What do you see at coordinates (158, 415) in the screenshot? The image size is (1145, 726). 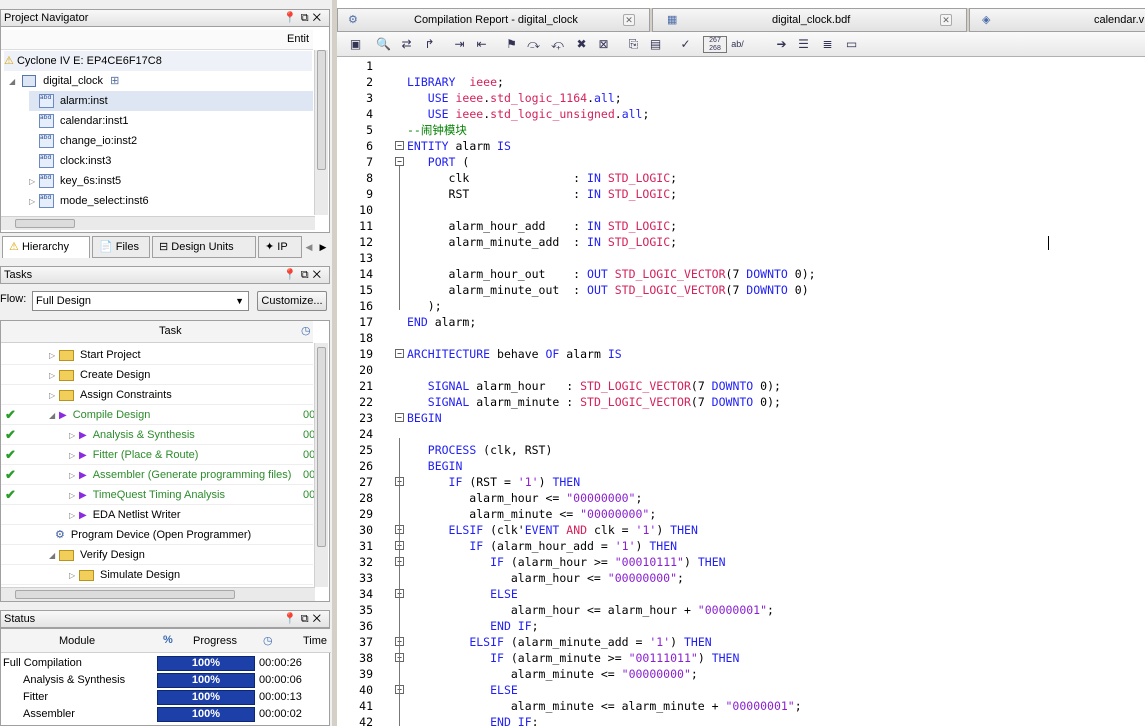 I see `task-row: ✔ ◢ ▶ Compile Design 00` at bounding box center [158, 415].